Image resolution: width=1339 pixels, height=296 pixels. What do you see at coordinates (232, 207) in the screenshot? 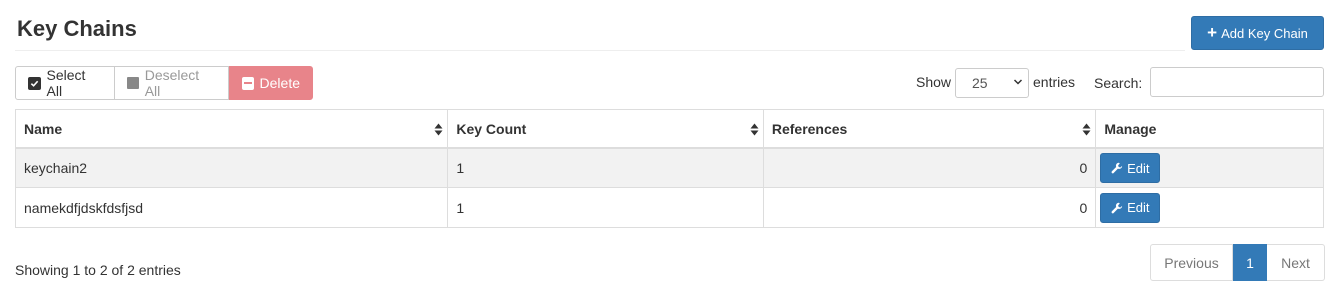
I see `cell-name: namekdfjdskfdsfjsd` at bounding box center [232, 207].